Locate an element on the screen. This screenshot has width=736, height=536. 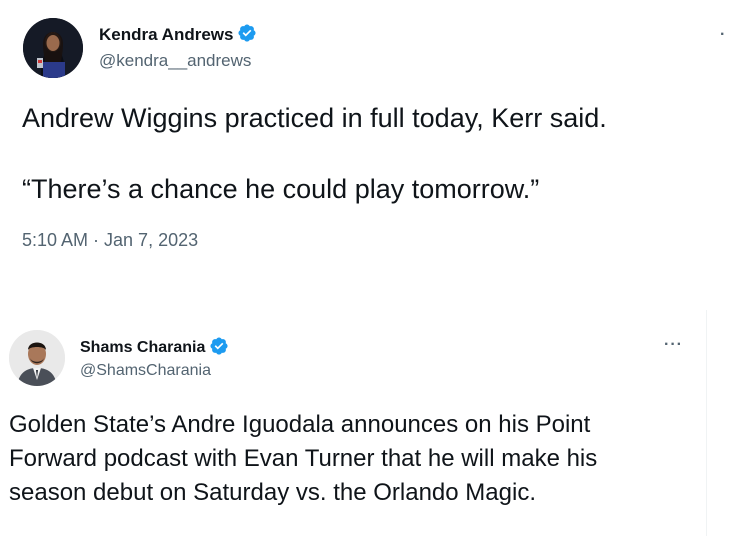
handle: @ShamsCharania is located at coordinates (145, 371).